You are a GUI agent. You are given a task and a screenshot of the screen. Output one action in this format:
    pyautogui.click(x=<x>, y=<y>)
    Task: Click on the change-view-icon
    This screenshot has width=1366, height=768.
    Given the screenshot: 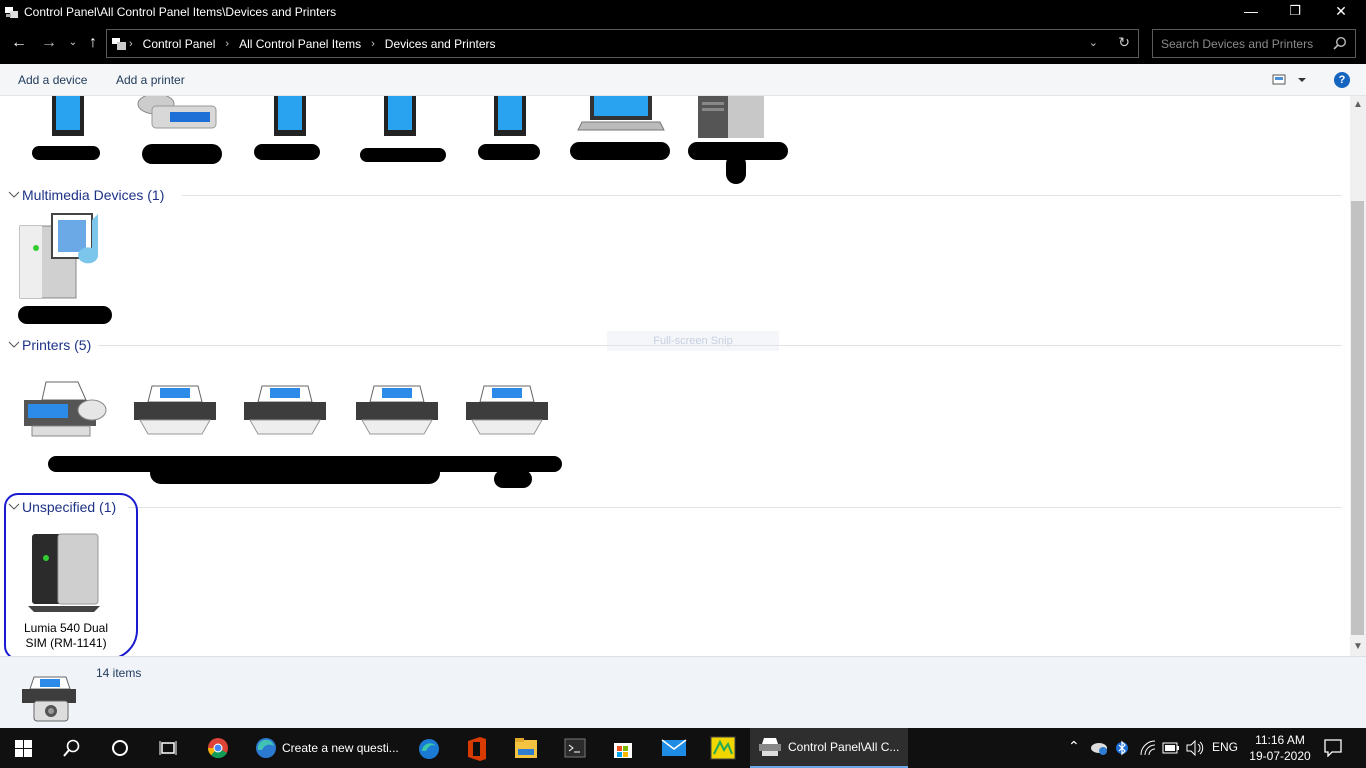 What is the action you would take?
    pyautogui.click(x=1290, y=80)
    